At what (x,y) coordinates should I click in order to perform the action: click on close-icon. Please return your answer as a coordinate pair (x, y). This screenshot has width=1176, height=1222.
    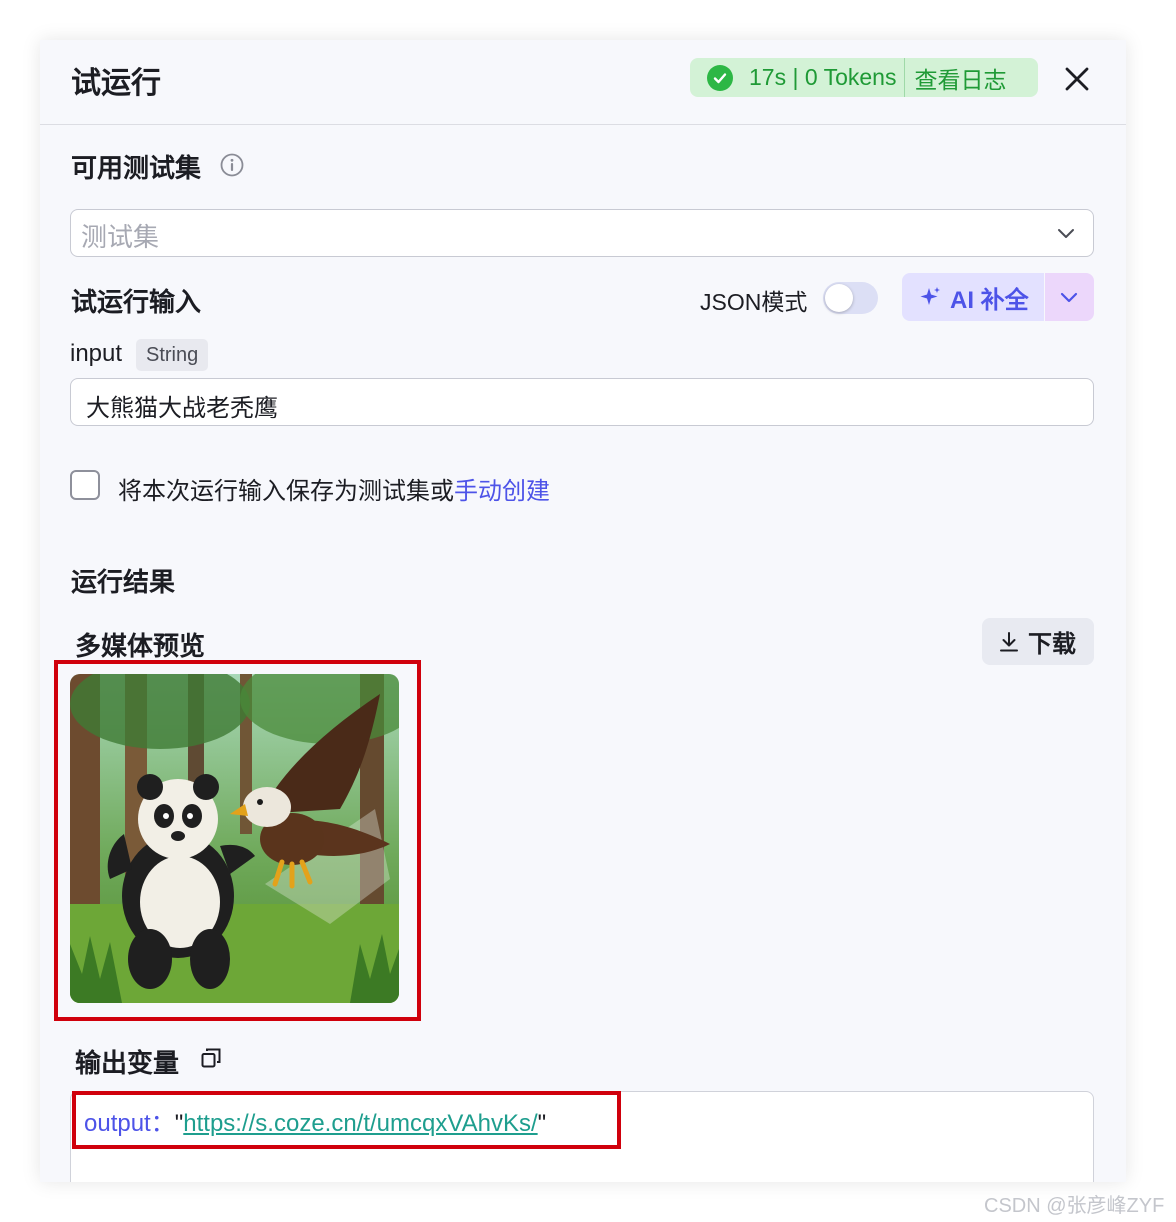
    Looking at the image, I should click on (1077, 79).